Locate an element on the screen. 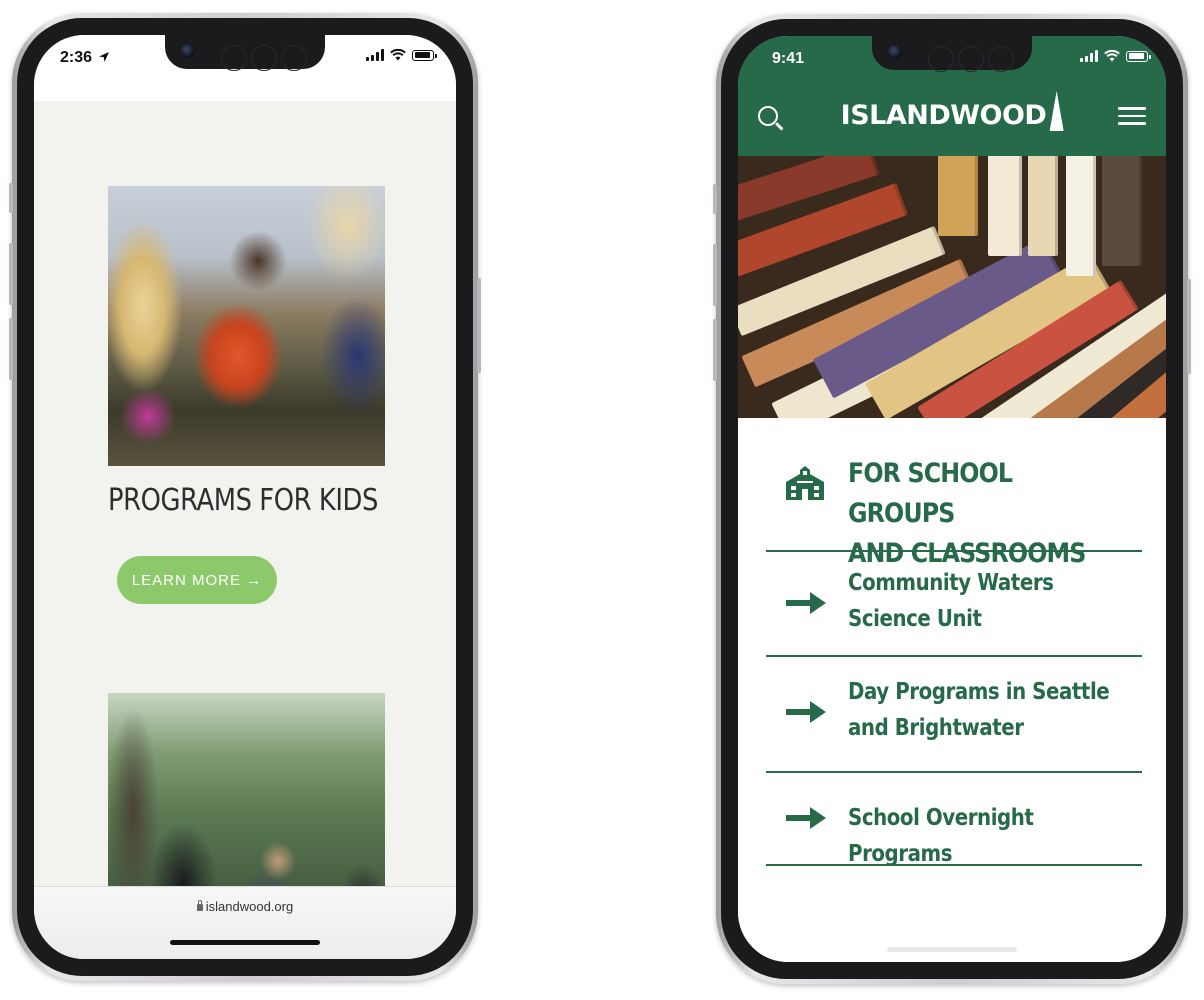 The image size is (1204, 1000). school-building-icon is located at coordinates (805, 483).